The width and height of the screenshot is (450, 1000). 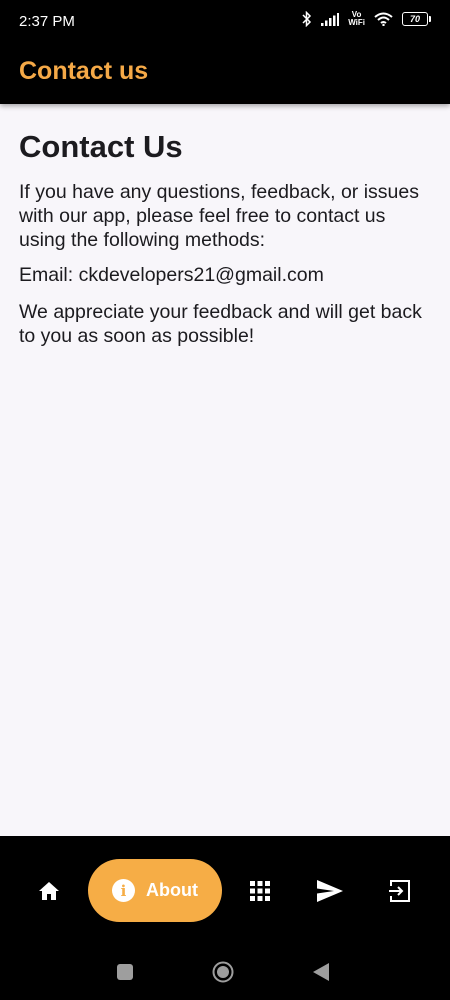 I want to click on exit-icon, so click(x=399, y=890).